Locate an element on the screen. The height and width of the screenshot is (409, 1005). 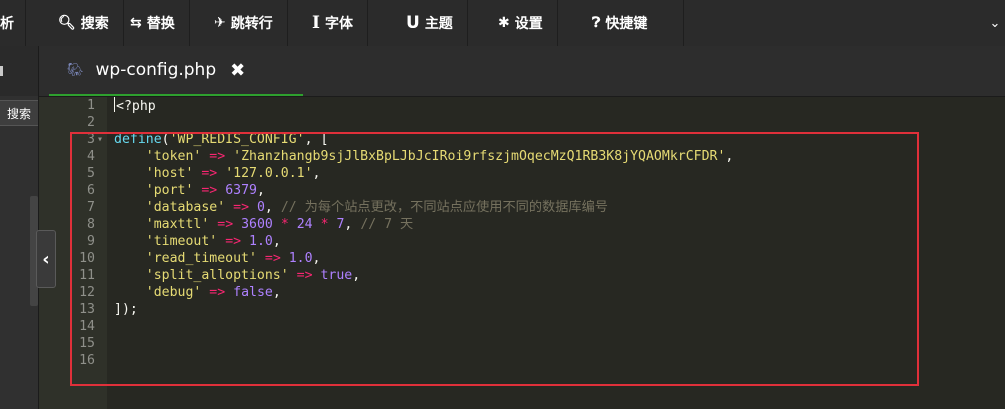
pin-icon: ✈︎ is located at coordinates (220, 23).